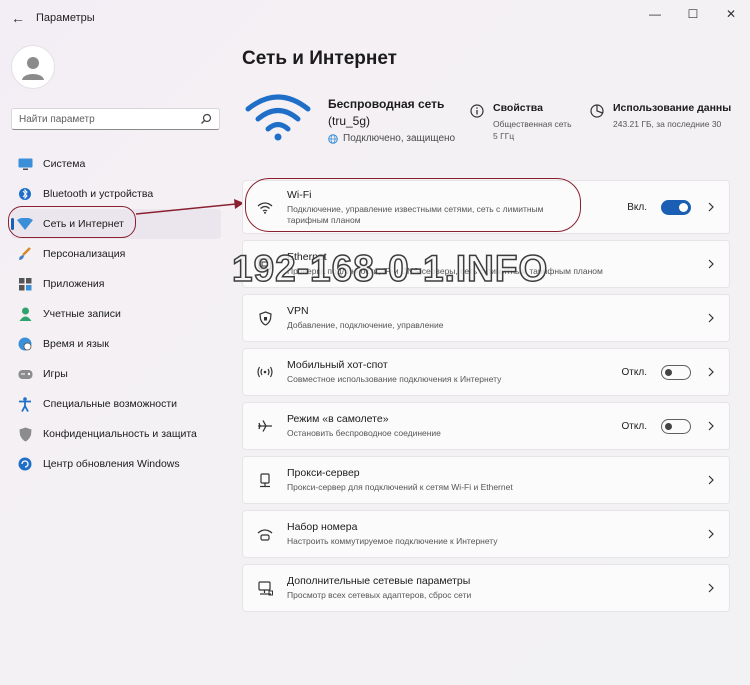 The width and height of the screenshot is (750, 685). Describe the element at coordinates (25, 254) in the screenshot. I see `brush-icon` at that location.